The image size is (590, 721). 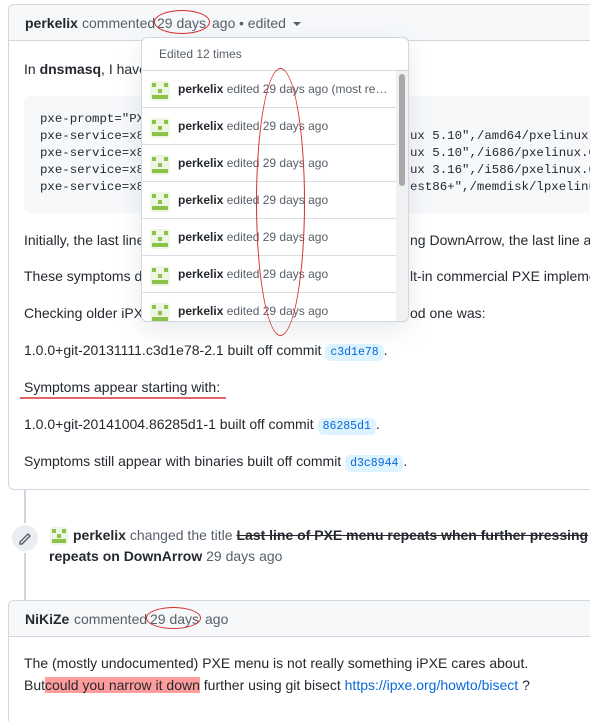 I want to click on intro-prefix: In, so click(x=30, y=69).